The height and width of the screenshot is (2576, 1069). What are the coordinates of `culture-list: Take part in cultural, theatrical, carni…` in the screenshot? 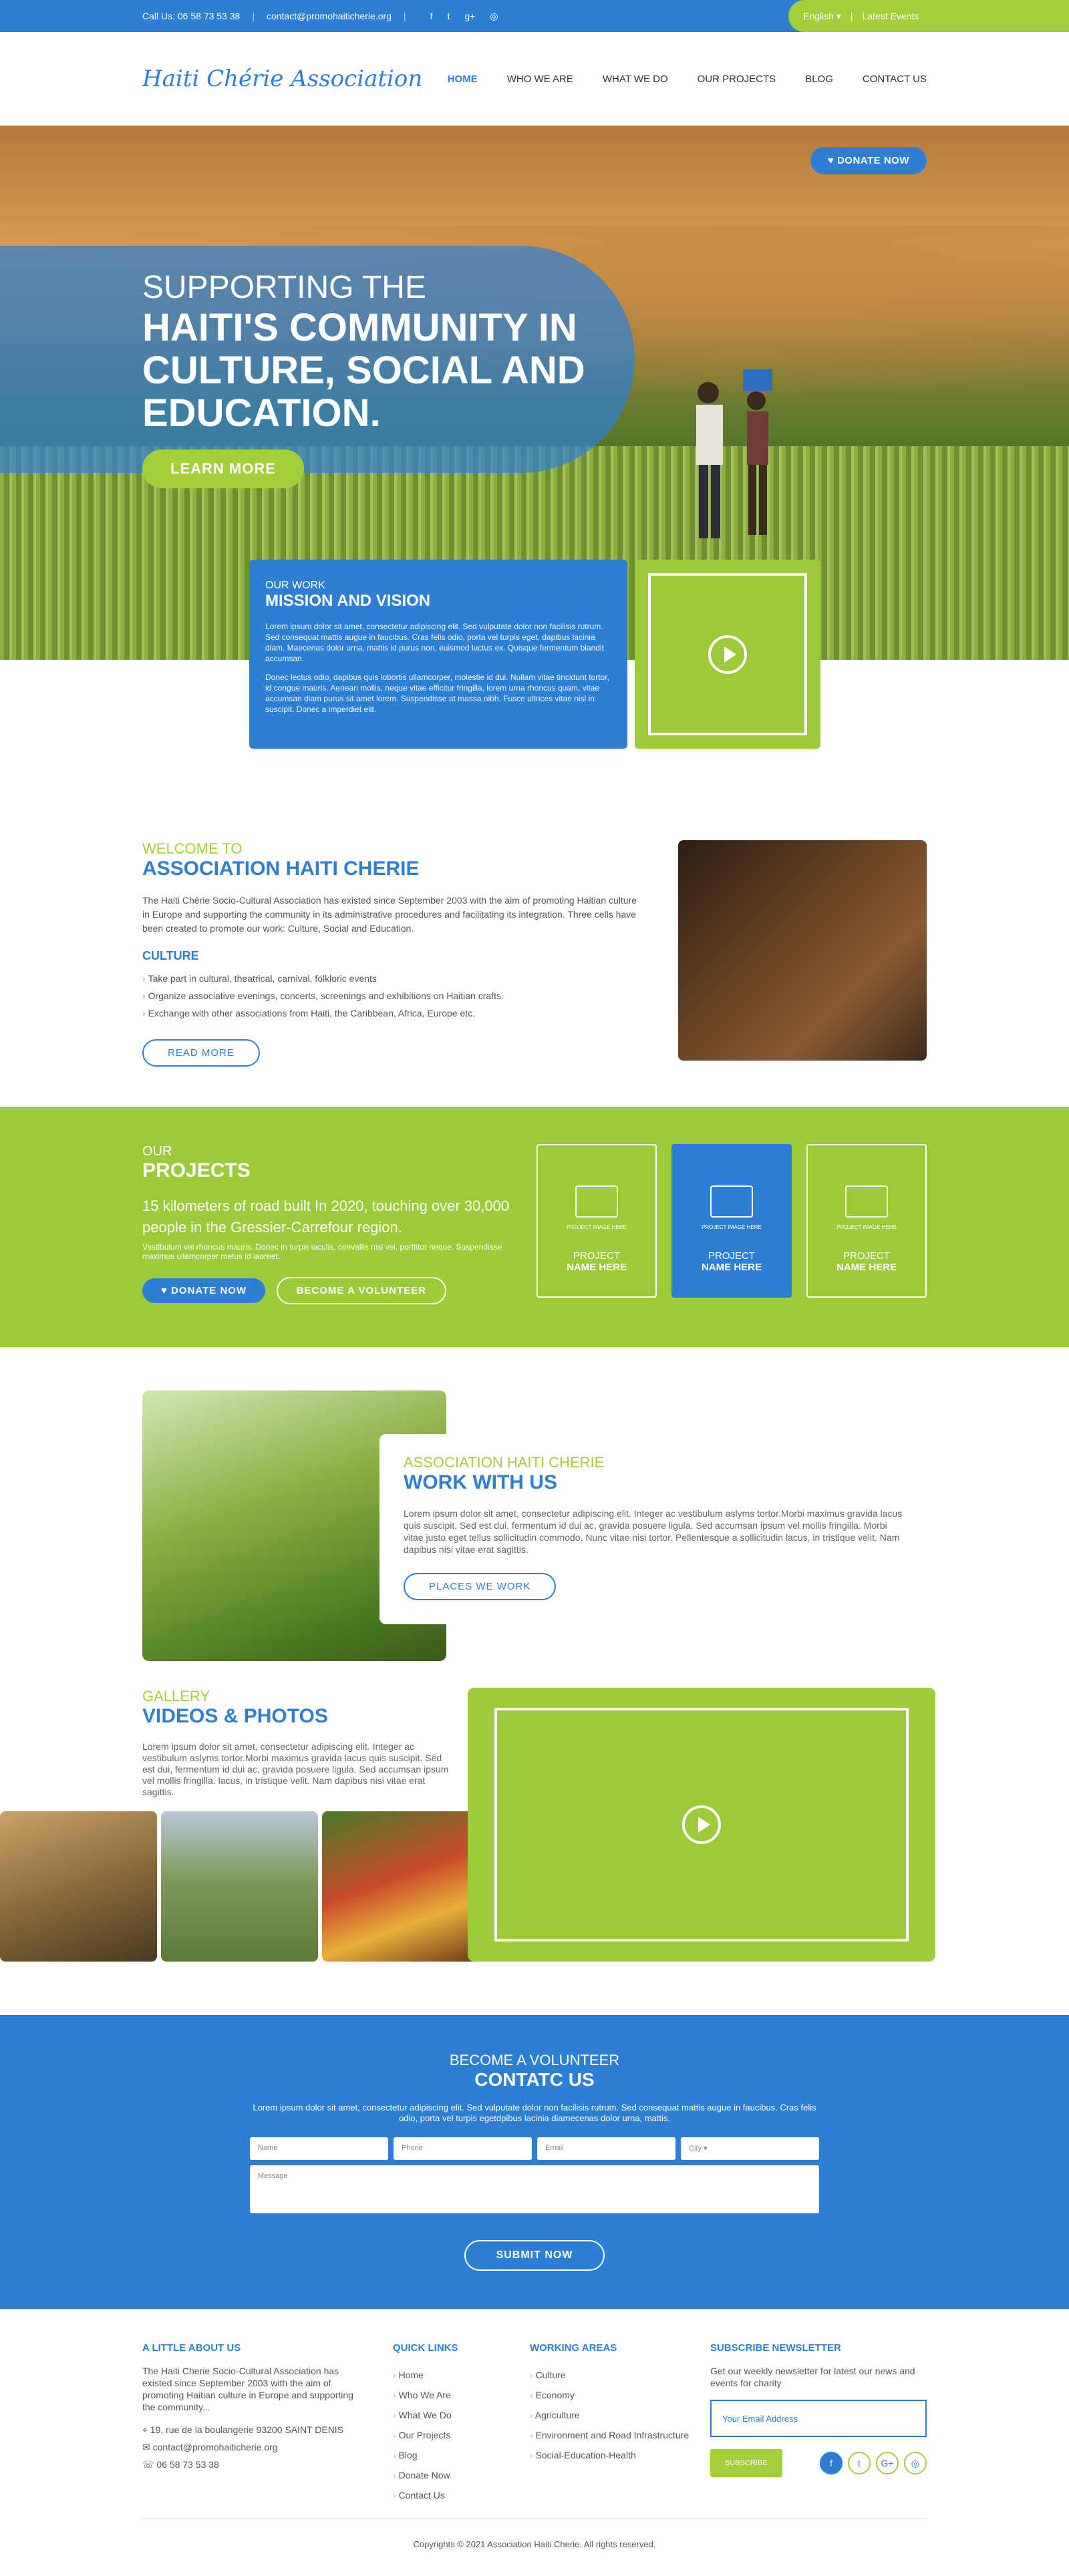 It's located at (393, 996).